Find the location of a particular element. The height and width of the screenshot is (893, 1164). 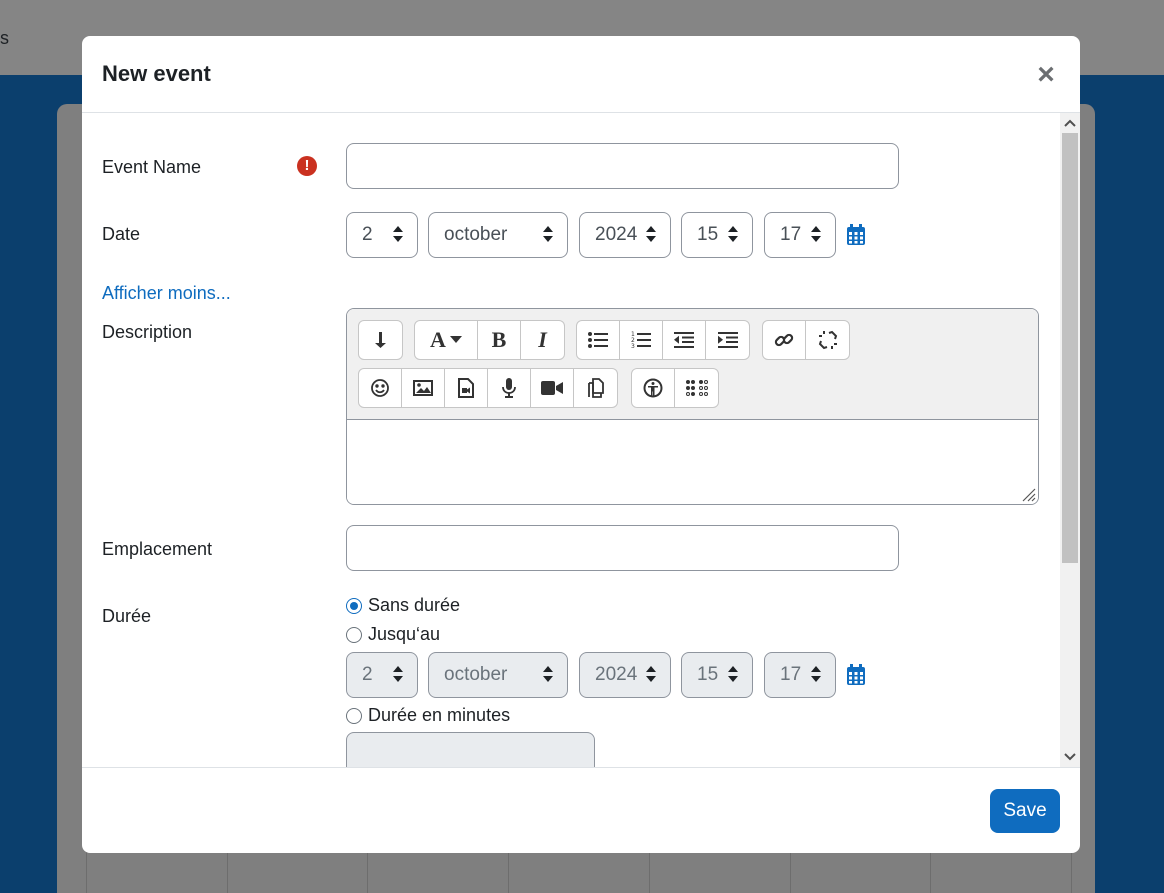

toolbar-group-style: A B I is located at coordinates (489, 340).